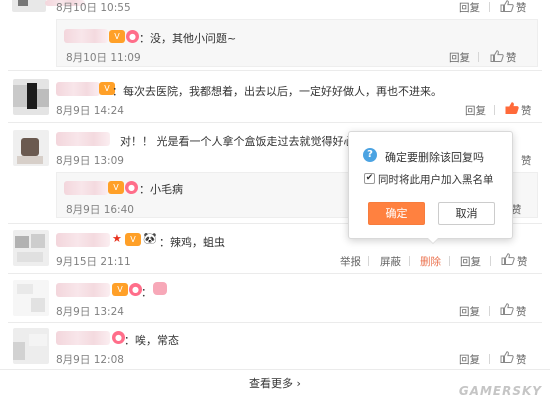 This screenshot has width=550, height=404. What do you see at coordinates (369, 178) in the screenshot?
I see `checkbox-icon: ✔` at bounding box center [369, 178].